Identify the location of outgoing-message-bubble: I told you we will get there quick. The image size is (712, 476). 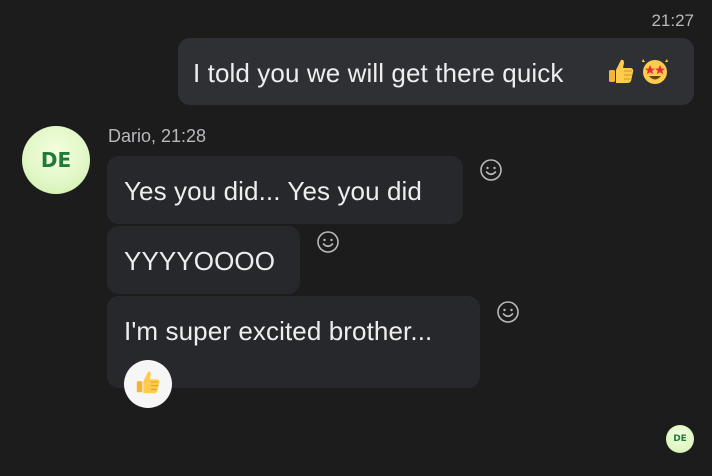
(436, 71).